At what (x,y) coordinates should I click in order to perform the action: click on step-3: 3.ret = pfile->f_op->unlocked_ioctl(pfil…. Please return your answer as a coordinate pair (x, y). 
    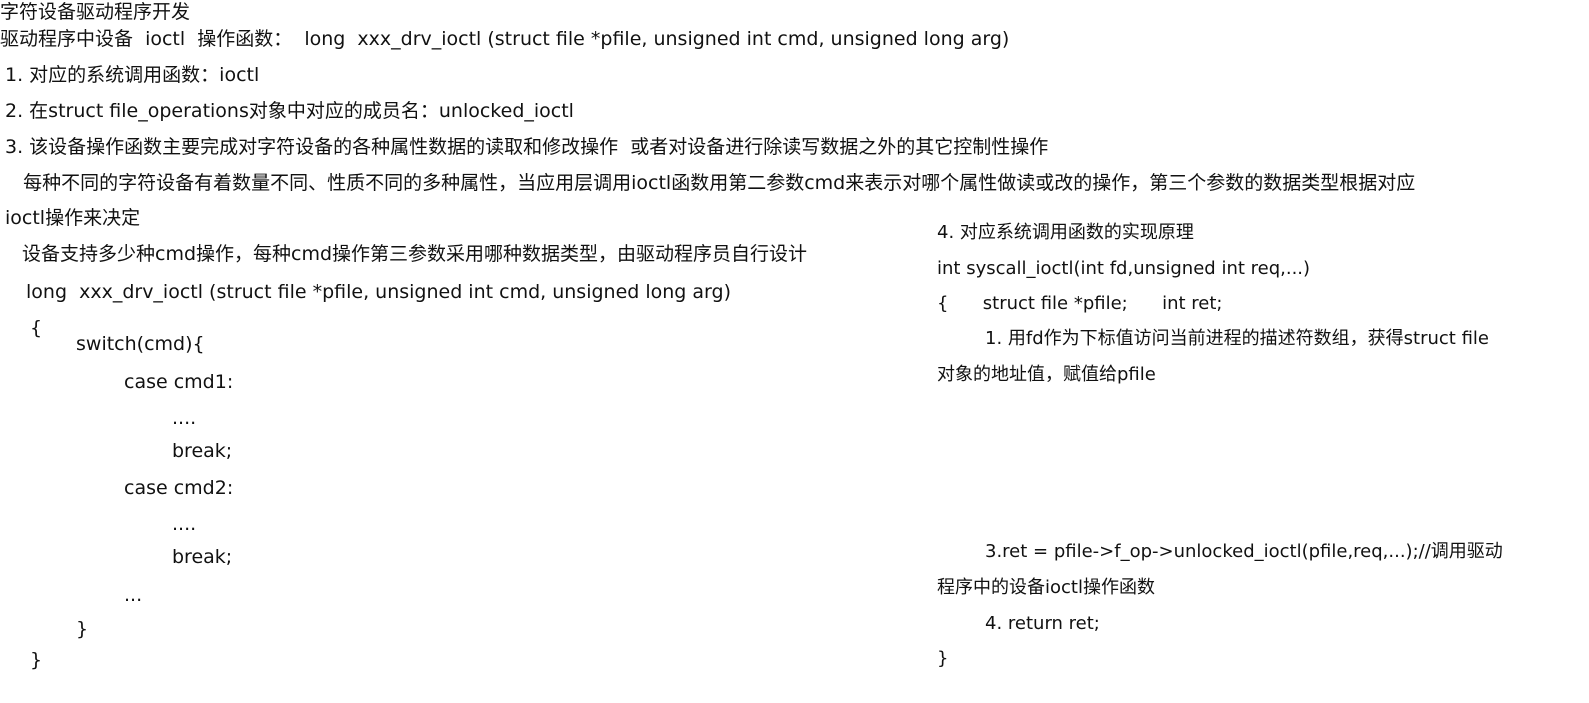
    Looking at the image, I should click on (1244, 551).